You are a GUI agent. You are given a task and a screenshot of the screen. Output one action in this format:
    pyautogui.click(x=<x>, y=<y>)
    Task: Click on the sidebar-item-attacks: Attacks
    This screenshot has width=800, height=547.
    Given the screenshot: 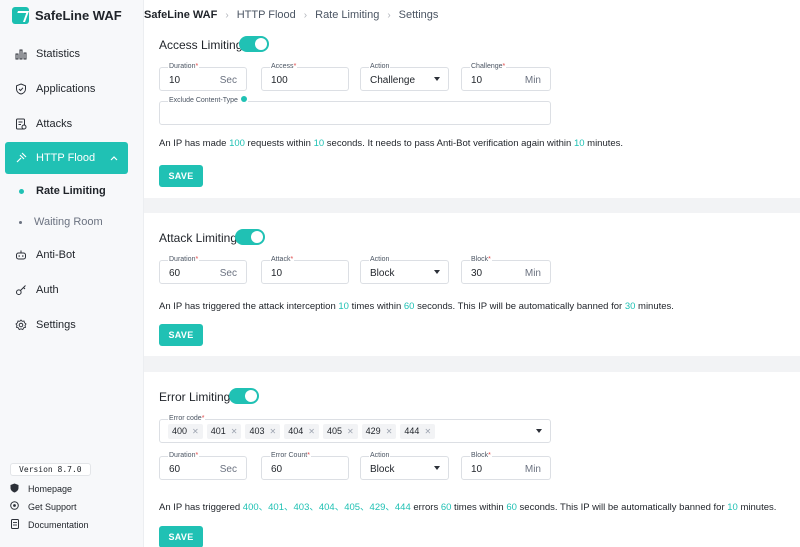 What is the action you would take?
    pyautogui.click(x=66, y=124)
    